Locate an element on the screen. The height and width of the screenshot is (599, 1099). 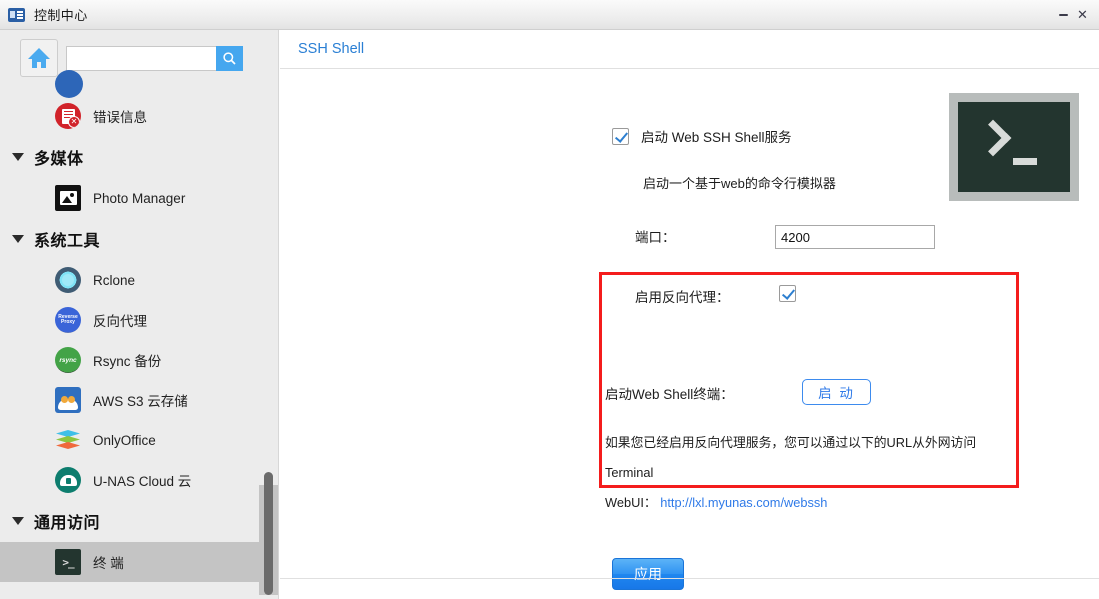
onlyoffice-icon is located at coordinates (68, 440).